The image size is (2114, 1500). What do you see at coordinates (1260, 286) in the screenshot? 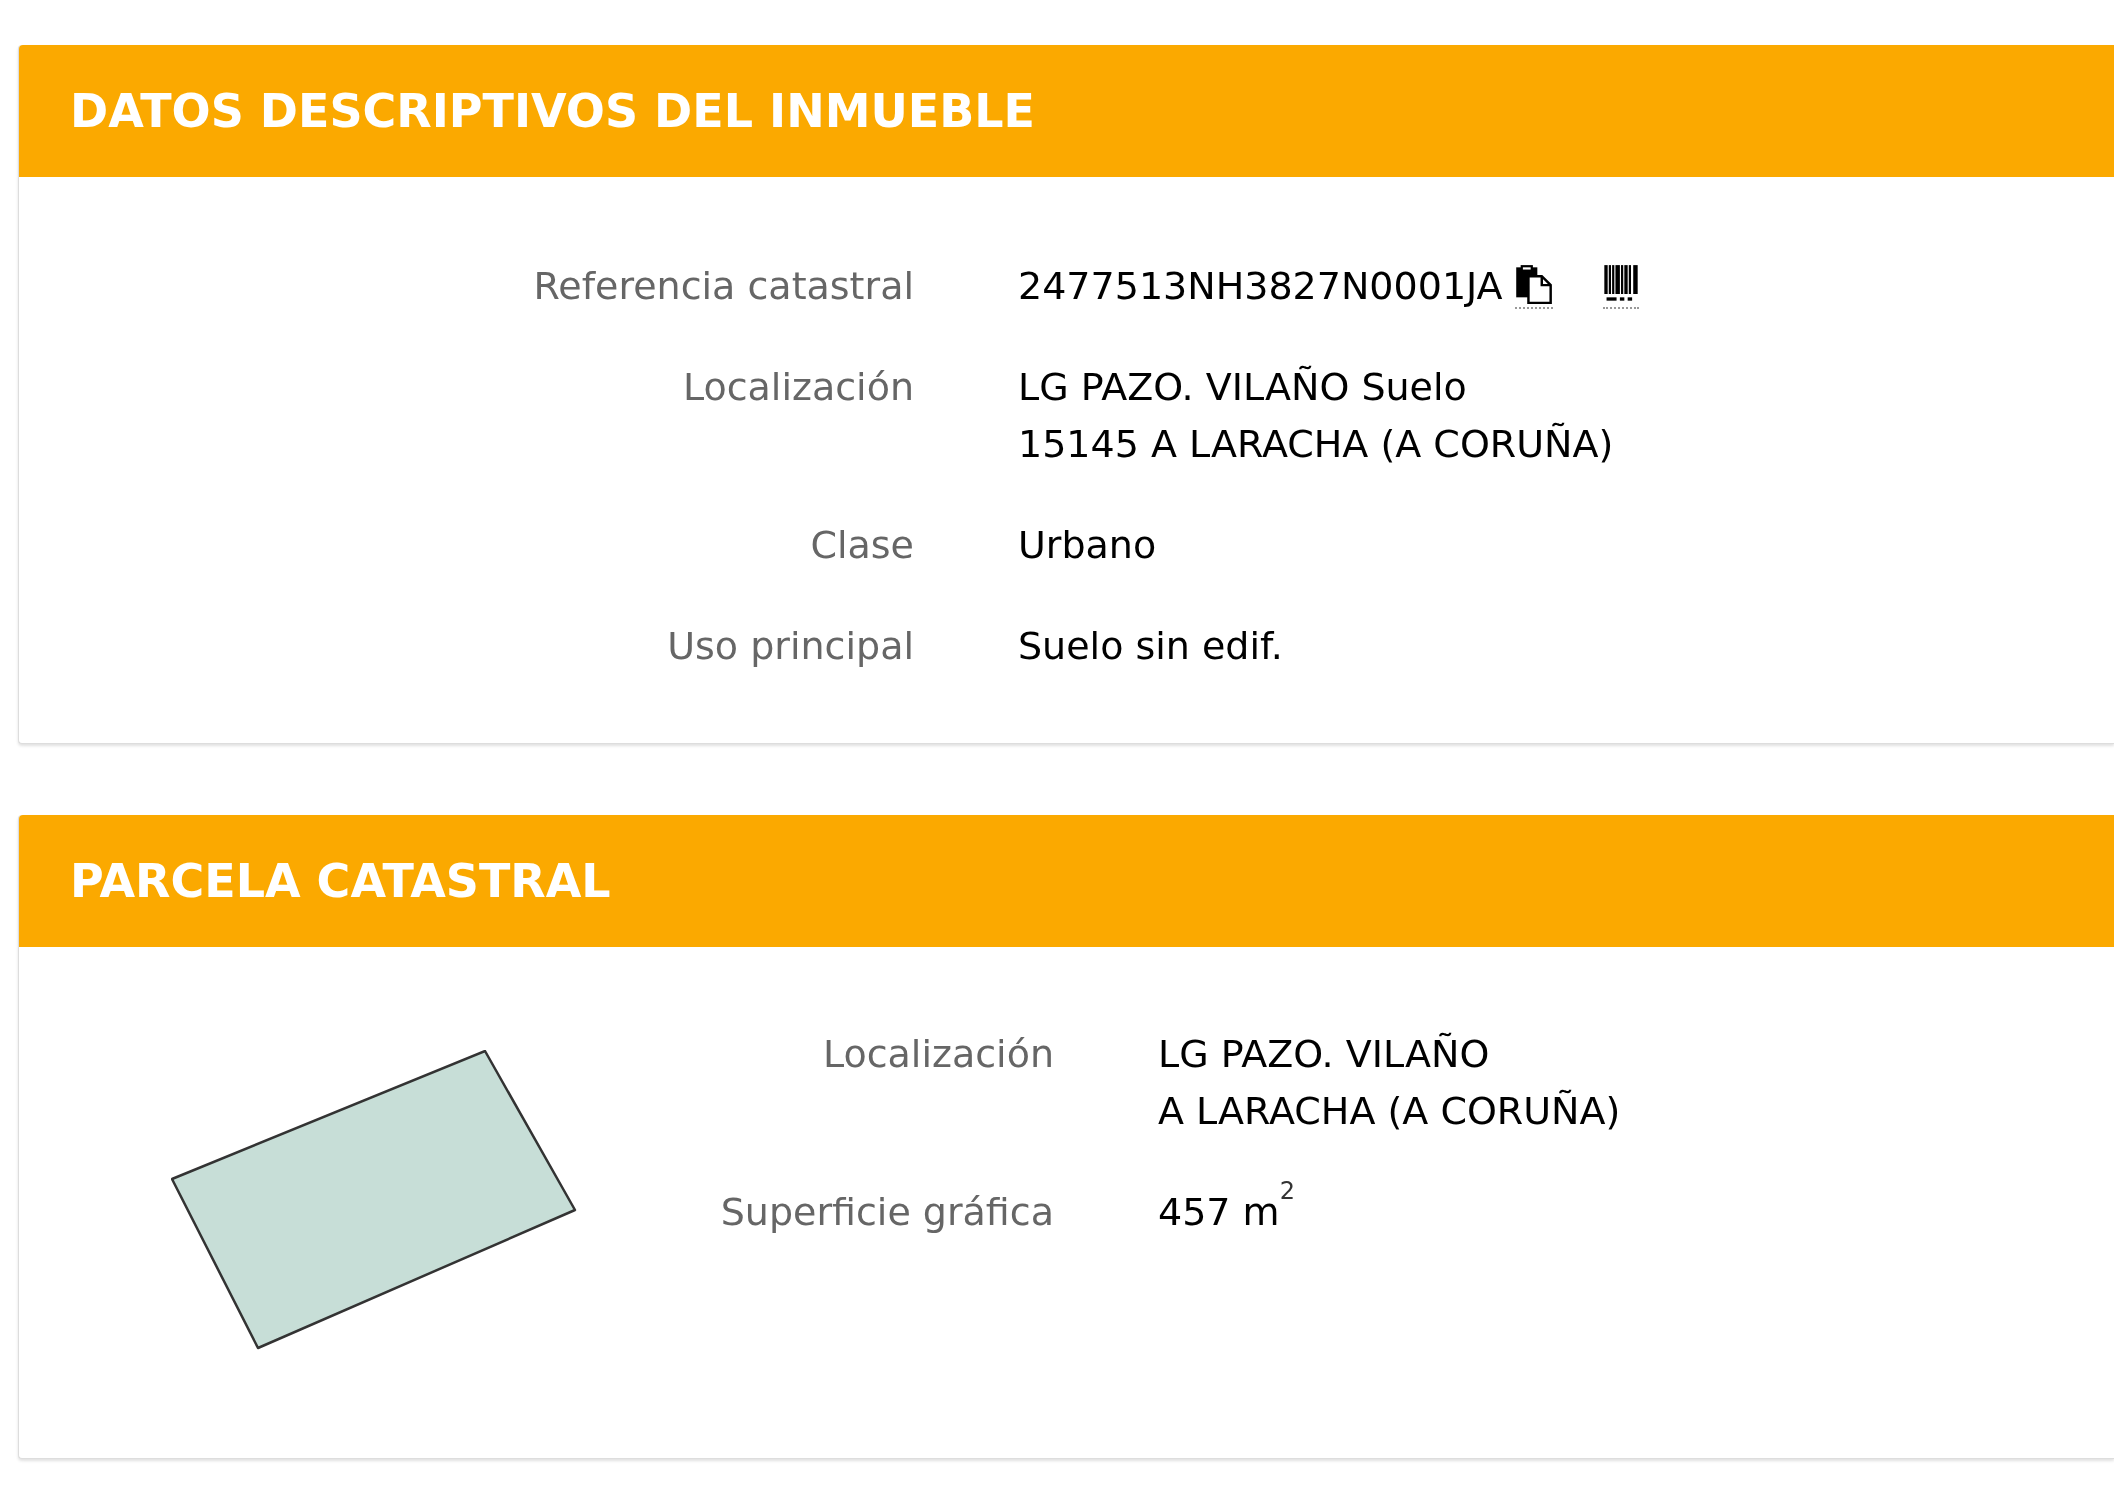
I see `field-value: 2477513NH3827N0001JA` at bounding box center [1260, 286].